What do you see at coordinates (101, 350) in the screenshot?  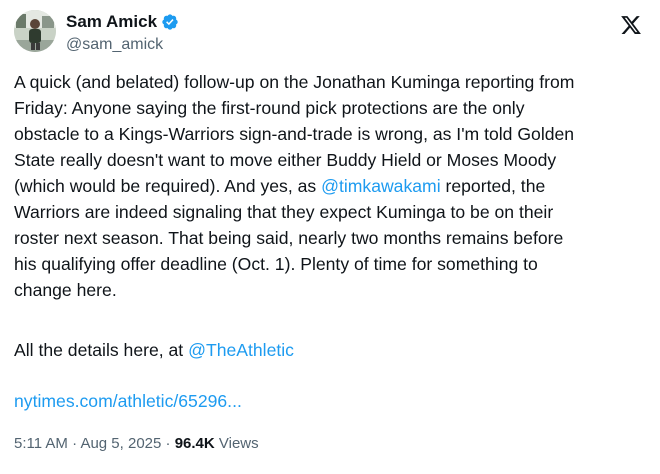 I see `details-prefix: All the details here, at` at bounding box center [101, 350].